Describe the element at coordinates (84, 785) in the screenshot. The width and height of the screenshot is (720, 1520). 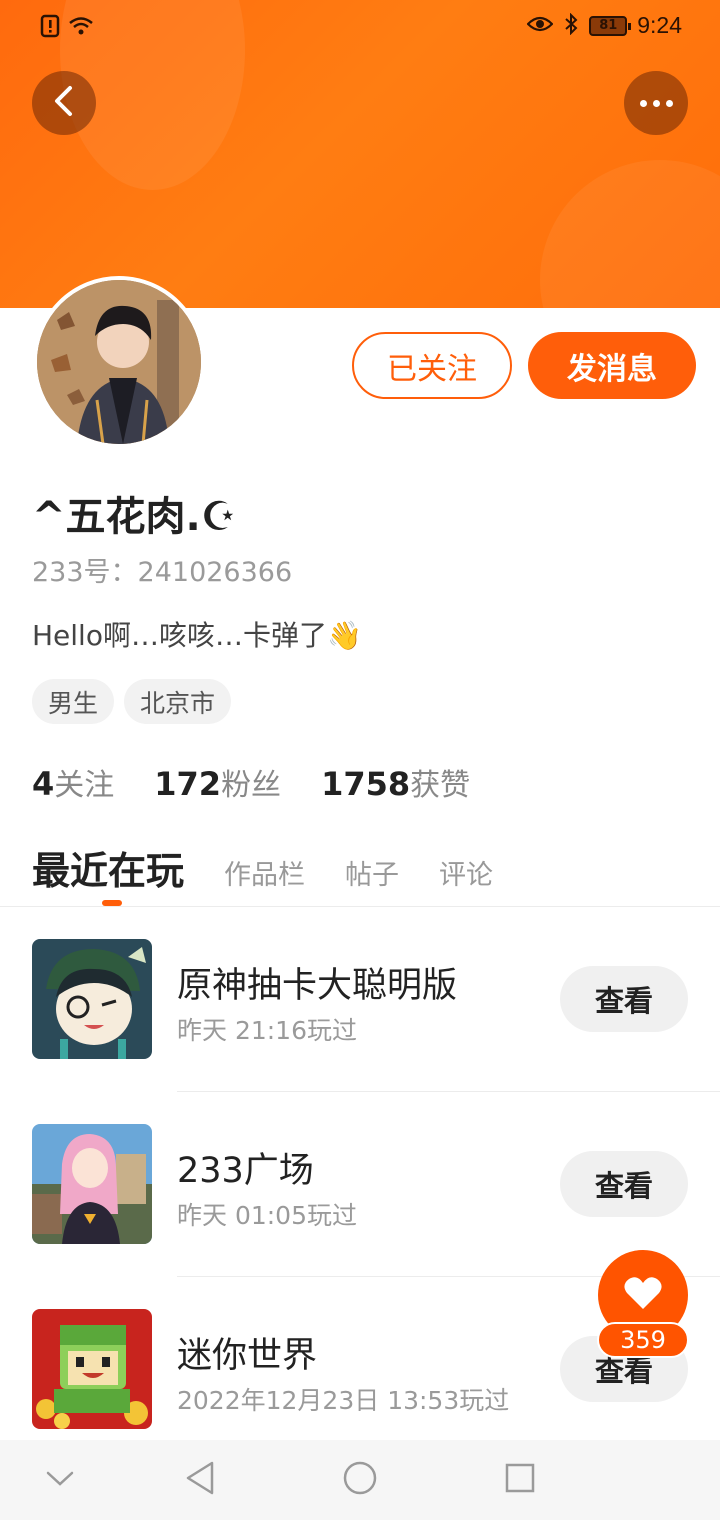
I see `stat-following-label: 关注` at that location.